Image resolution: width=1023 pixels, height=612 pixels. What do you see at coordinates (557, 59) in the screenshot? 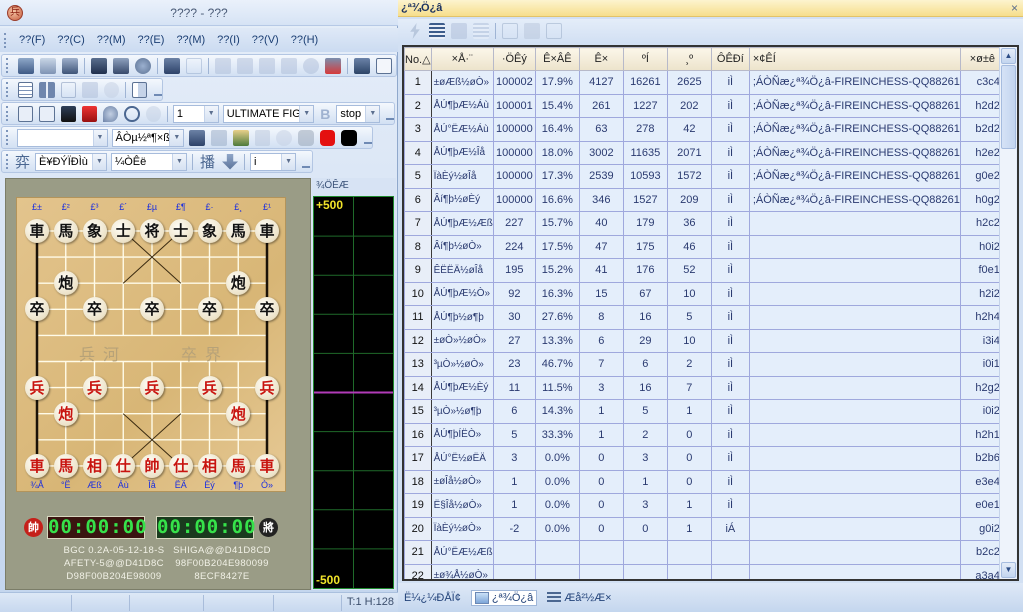
I see `column-header: Ê×ÂÊ` at bounding box center [557, 59].